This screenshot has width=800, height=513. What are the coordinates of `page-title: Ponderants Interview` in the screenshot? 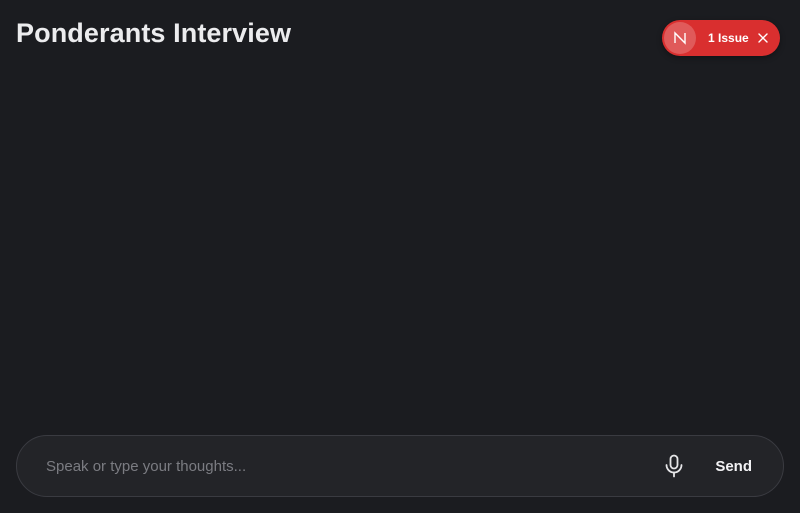 It's located at (154, 33).